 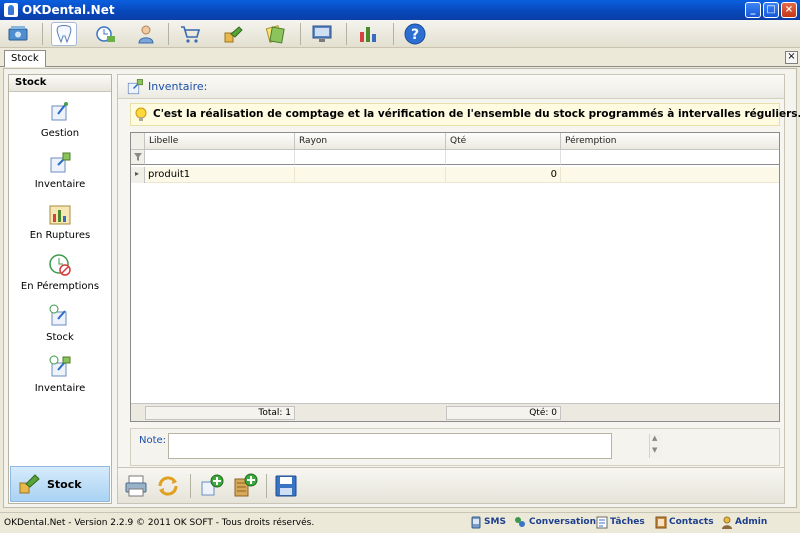 What do you see at coordinates (190, 34) in the screenshot?
I see `toolbar-cart-button` at bounding box center [190, 34].